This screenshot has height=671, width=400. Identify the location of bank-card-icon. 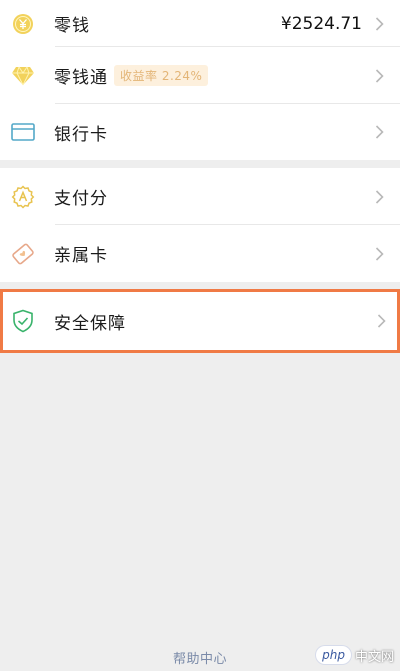
(23, 132).